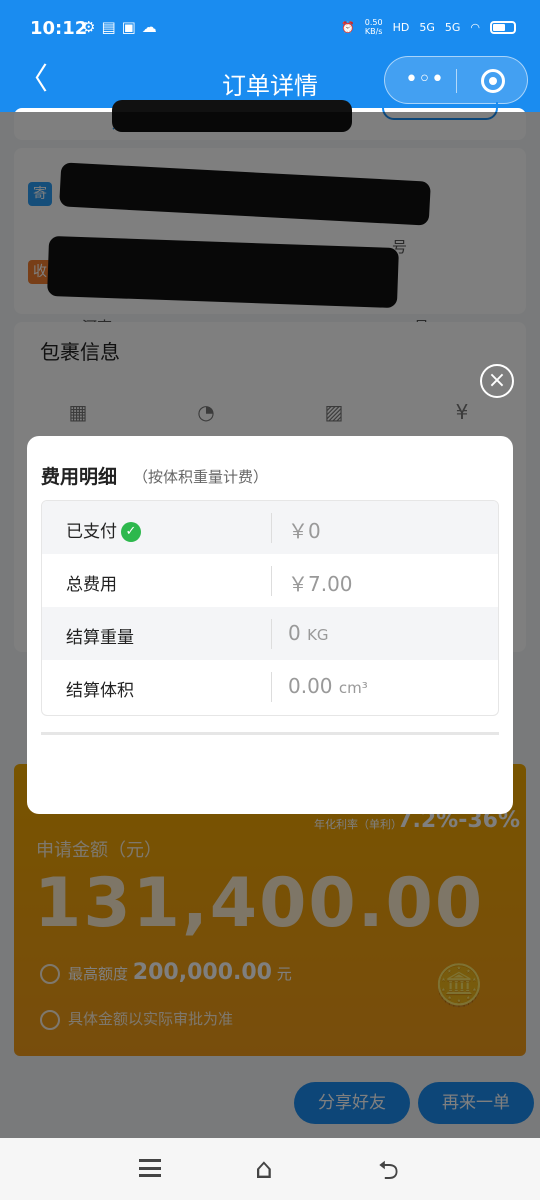  I want to click on capsule-divider, so click(456, 81).